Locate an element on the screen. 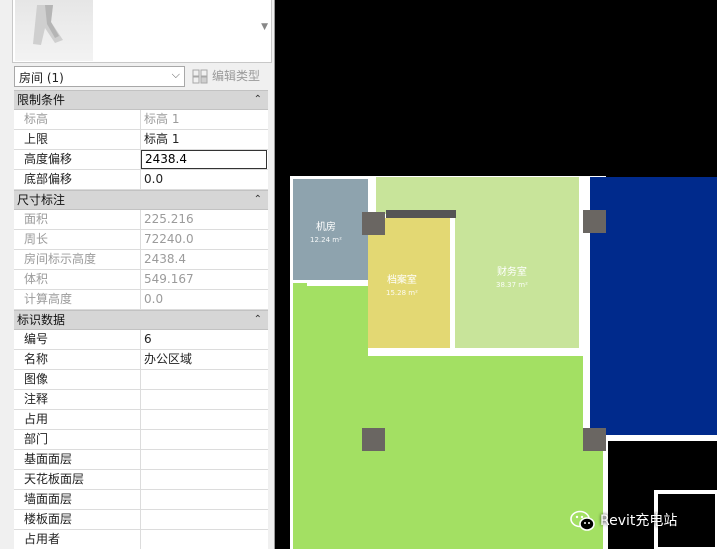  property-row: 面积 225.216 is located at coordinates (141, 220).